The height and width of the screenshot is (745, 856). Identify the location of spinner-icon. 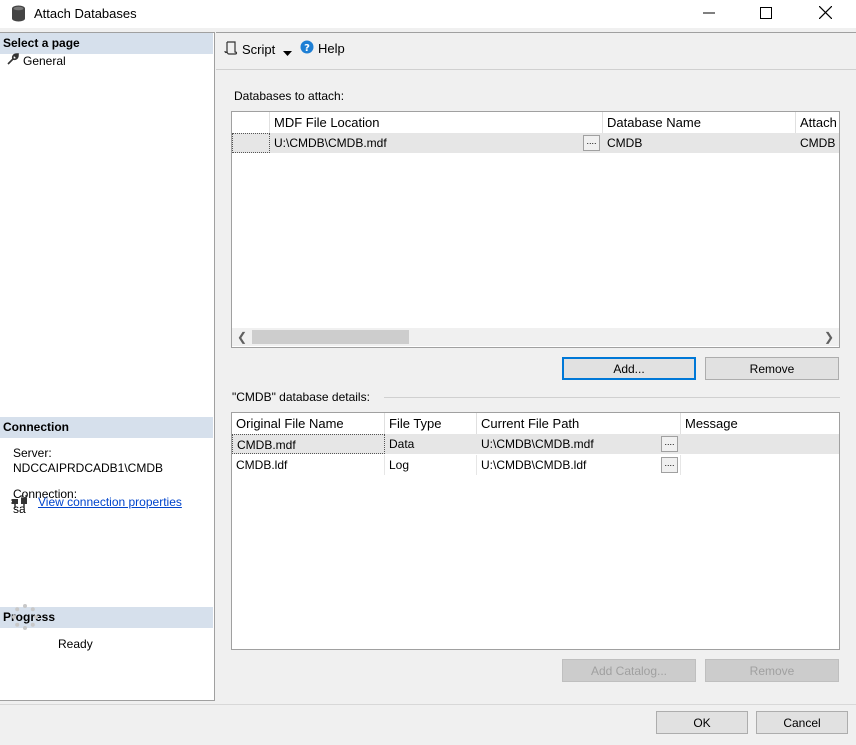
(25, 618).